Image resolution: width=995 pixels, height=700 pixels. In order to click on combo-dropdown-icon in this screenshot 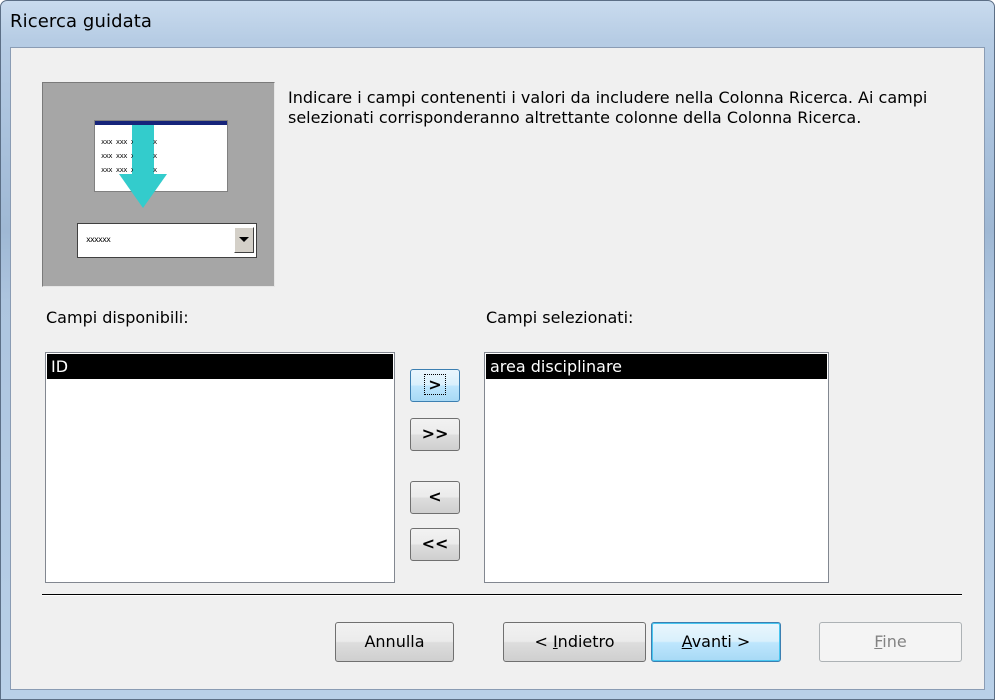, I will do `click(244, 240)`.